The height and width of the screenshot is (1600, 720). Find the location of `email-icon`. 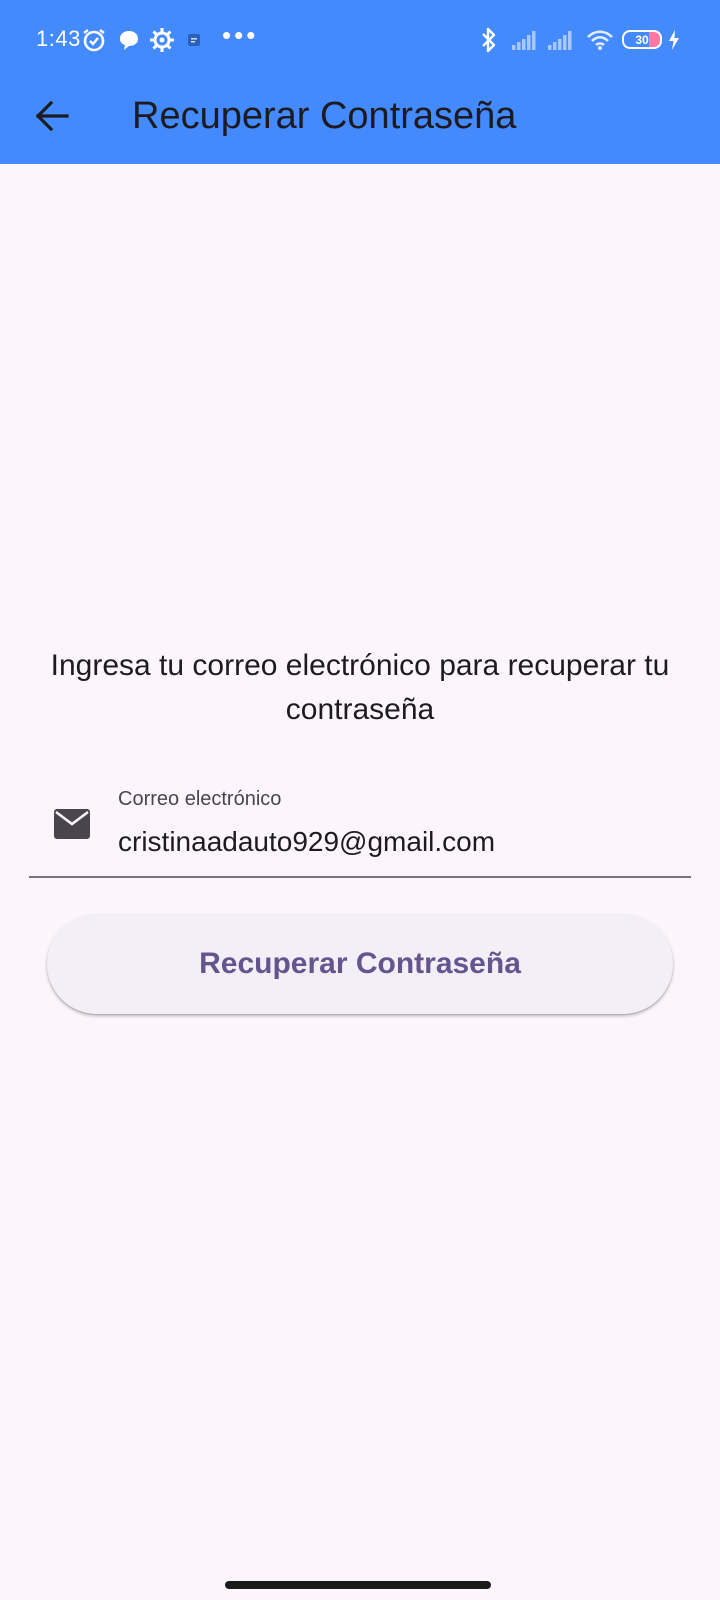

email-icon is located at coordinates (72, 824).